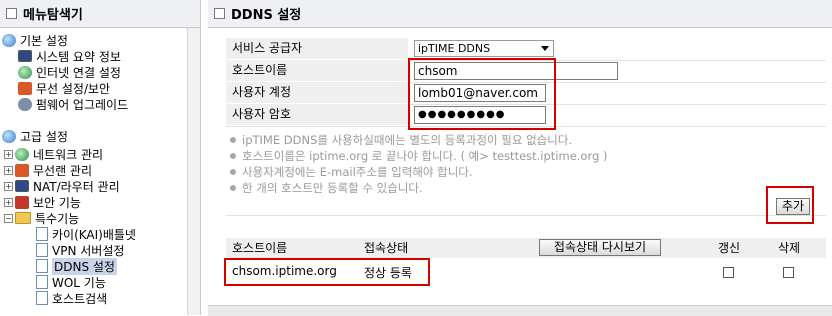  I want to click on password-label: 사용자 암호, so click(317, 114).